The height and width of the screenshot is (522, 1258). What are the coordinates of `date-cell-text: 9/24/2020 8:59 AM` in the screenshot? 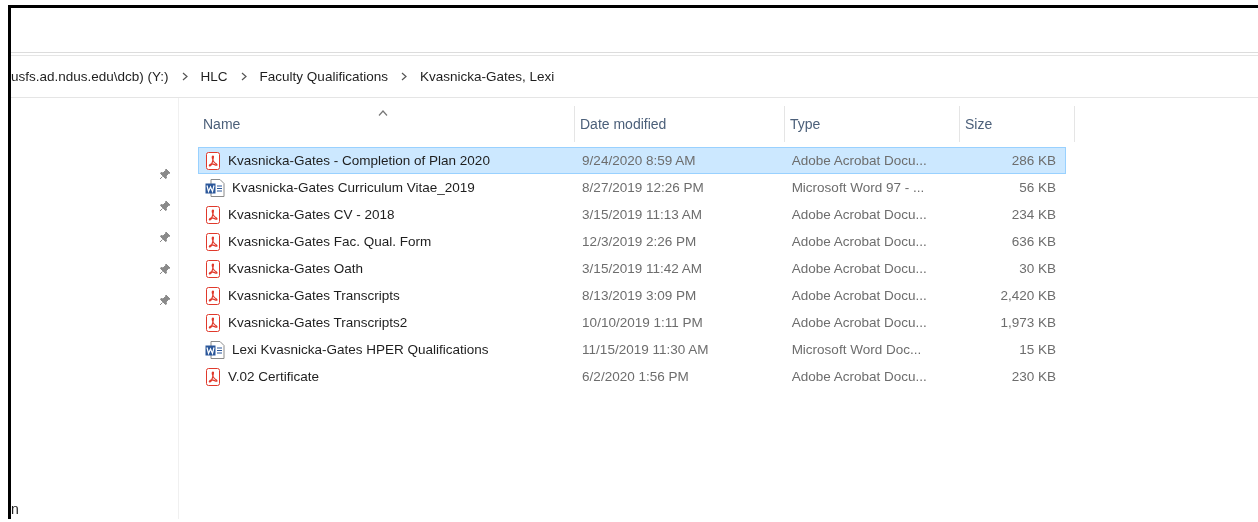 It's located at (639, 160).